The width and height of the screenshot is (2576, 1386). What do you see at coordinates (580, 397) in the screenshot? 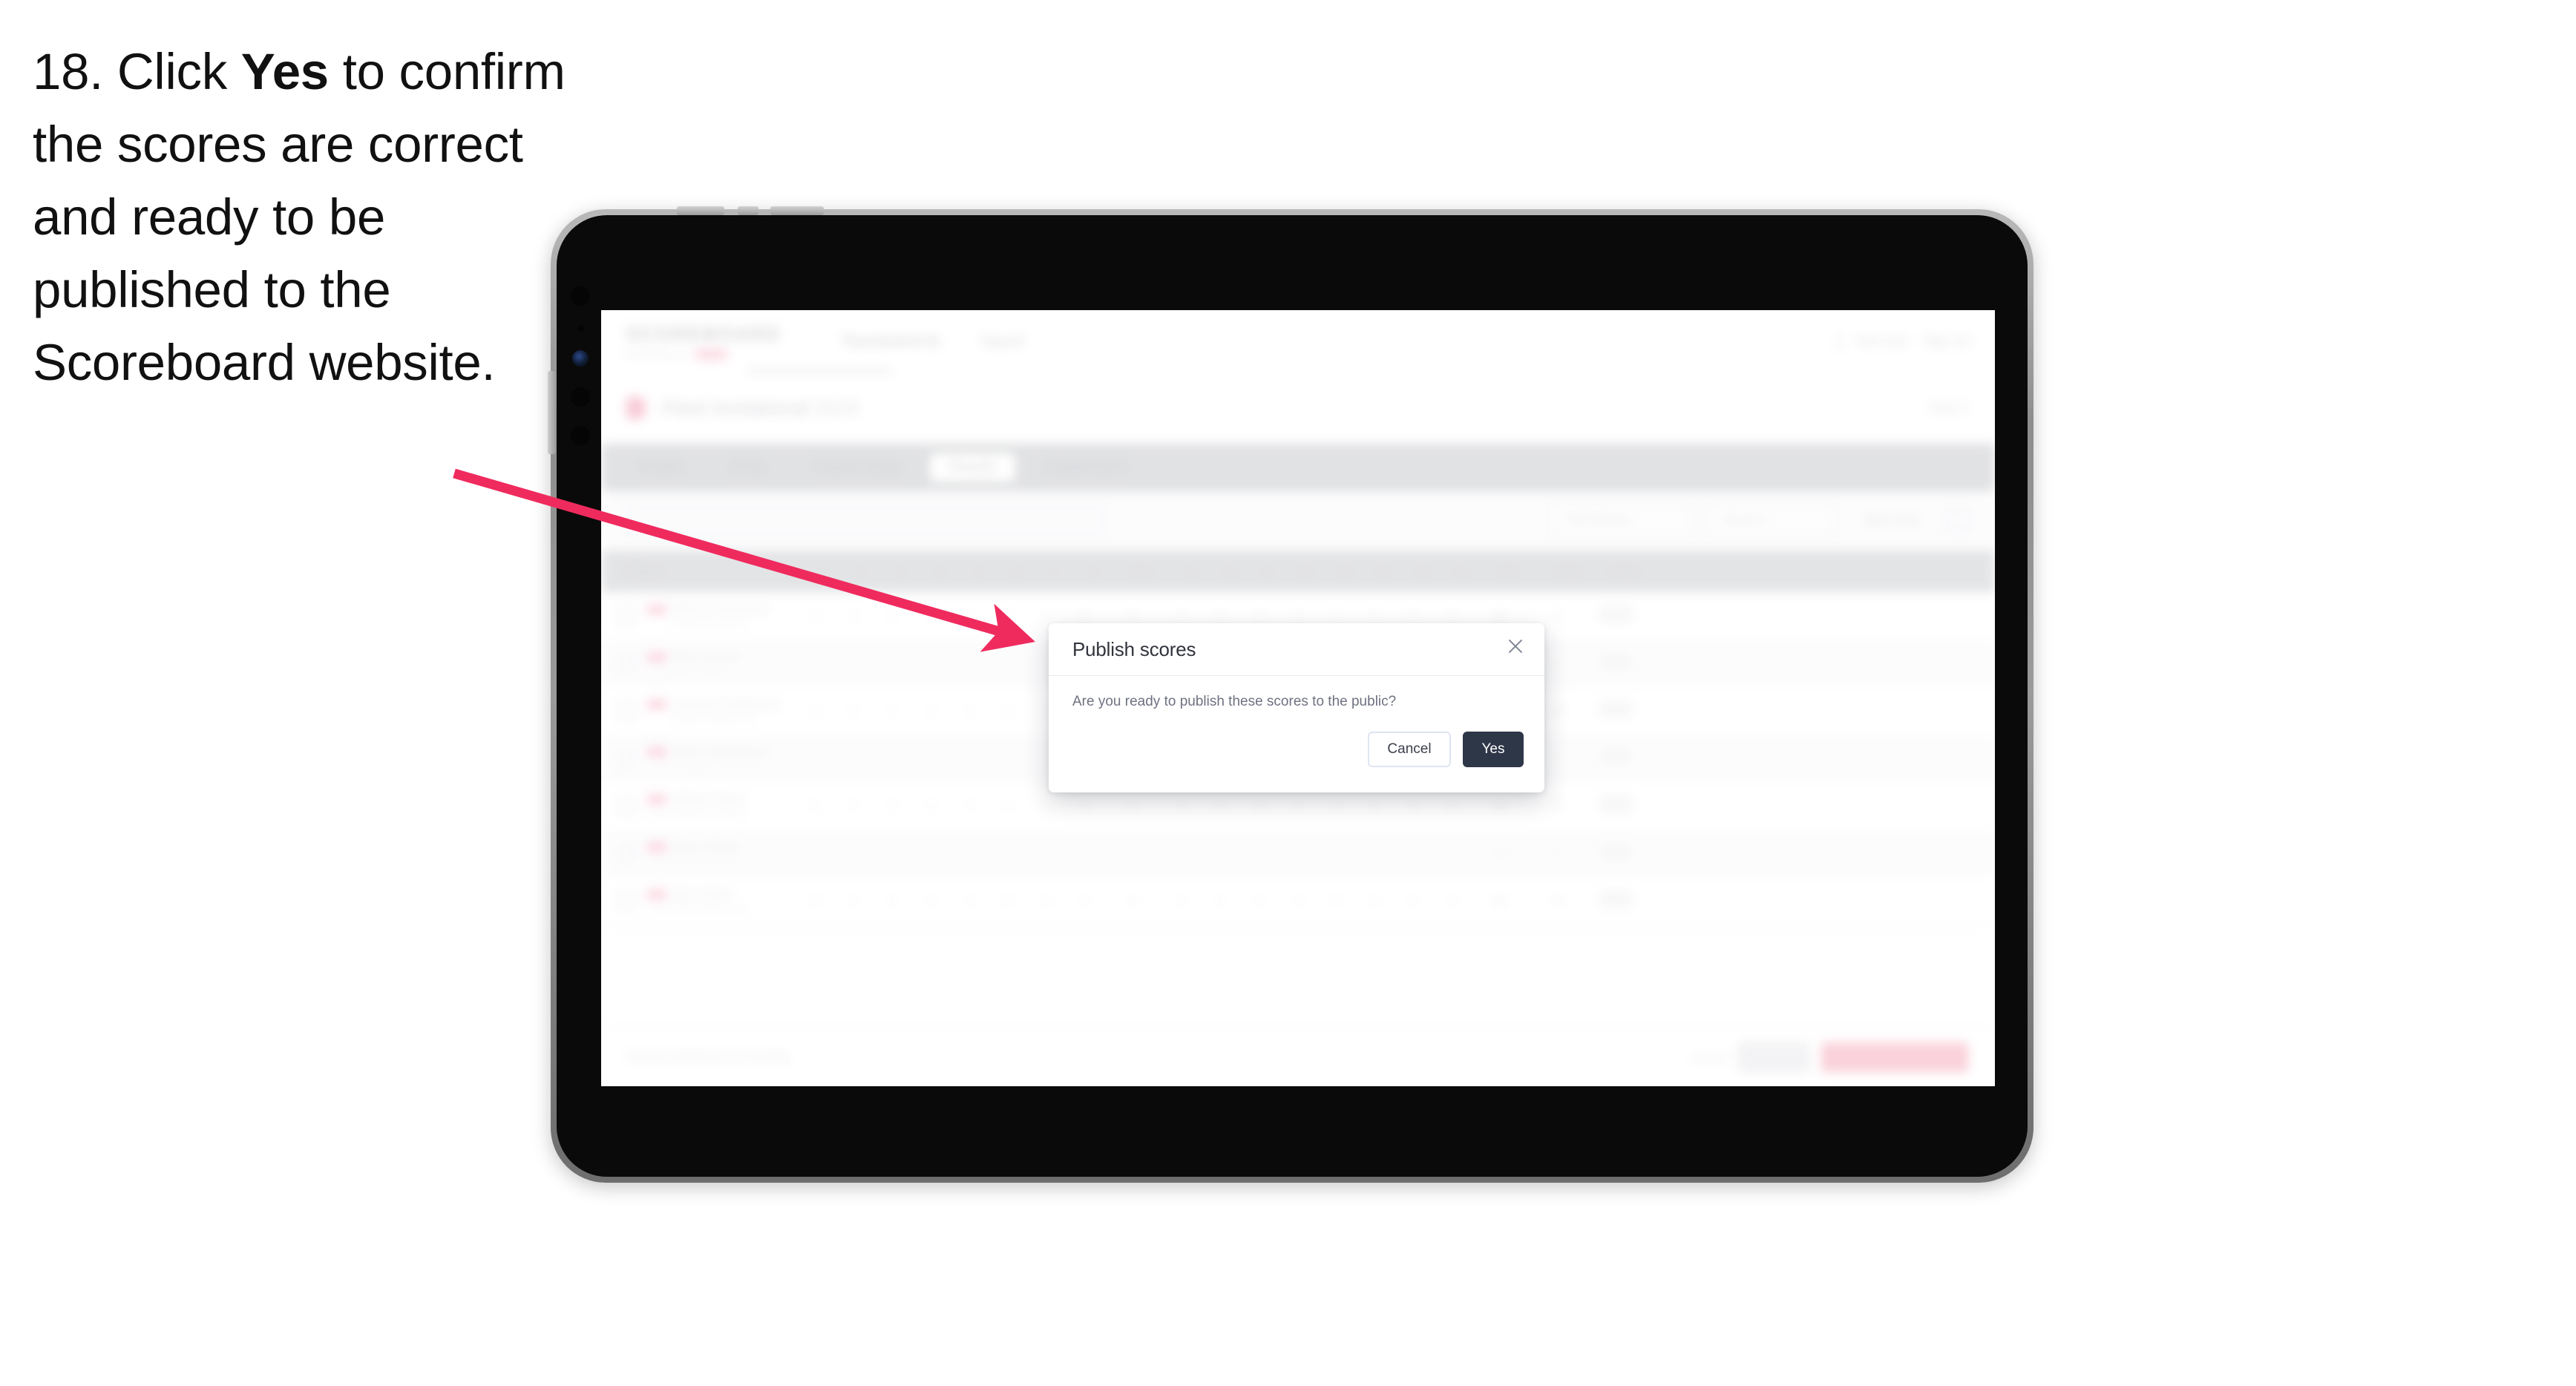
I see `camera-secondary-icon` at bounding box center [580, 397].